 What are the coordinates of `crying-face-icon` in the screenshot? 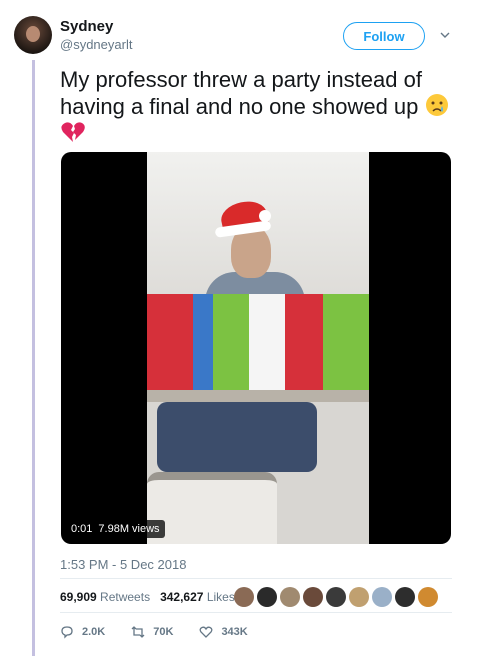 It's located at (436, 105).